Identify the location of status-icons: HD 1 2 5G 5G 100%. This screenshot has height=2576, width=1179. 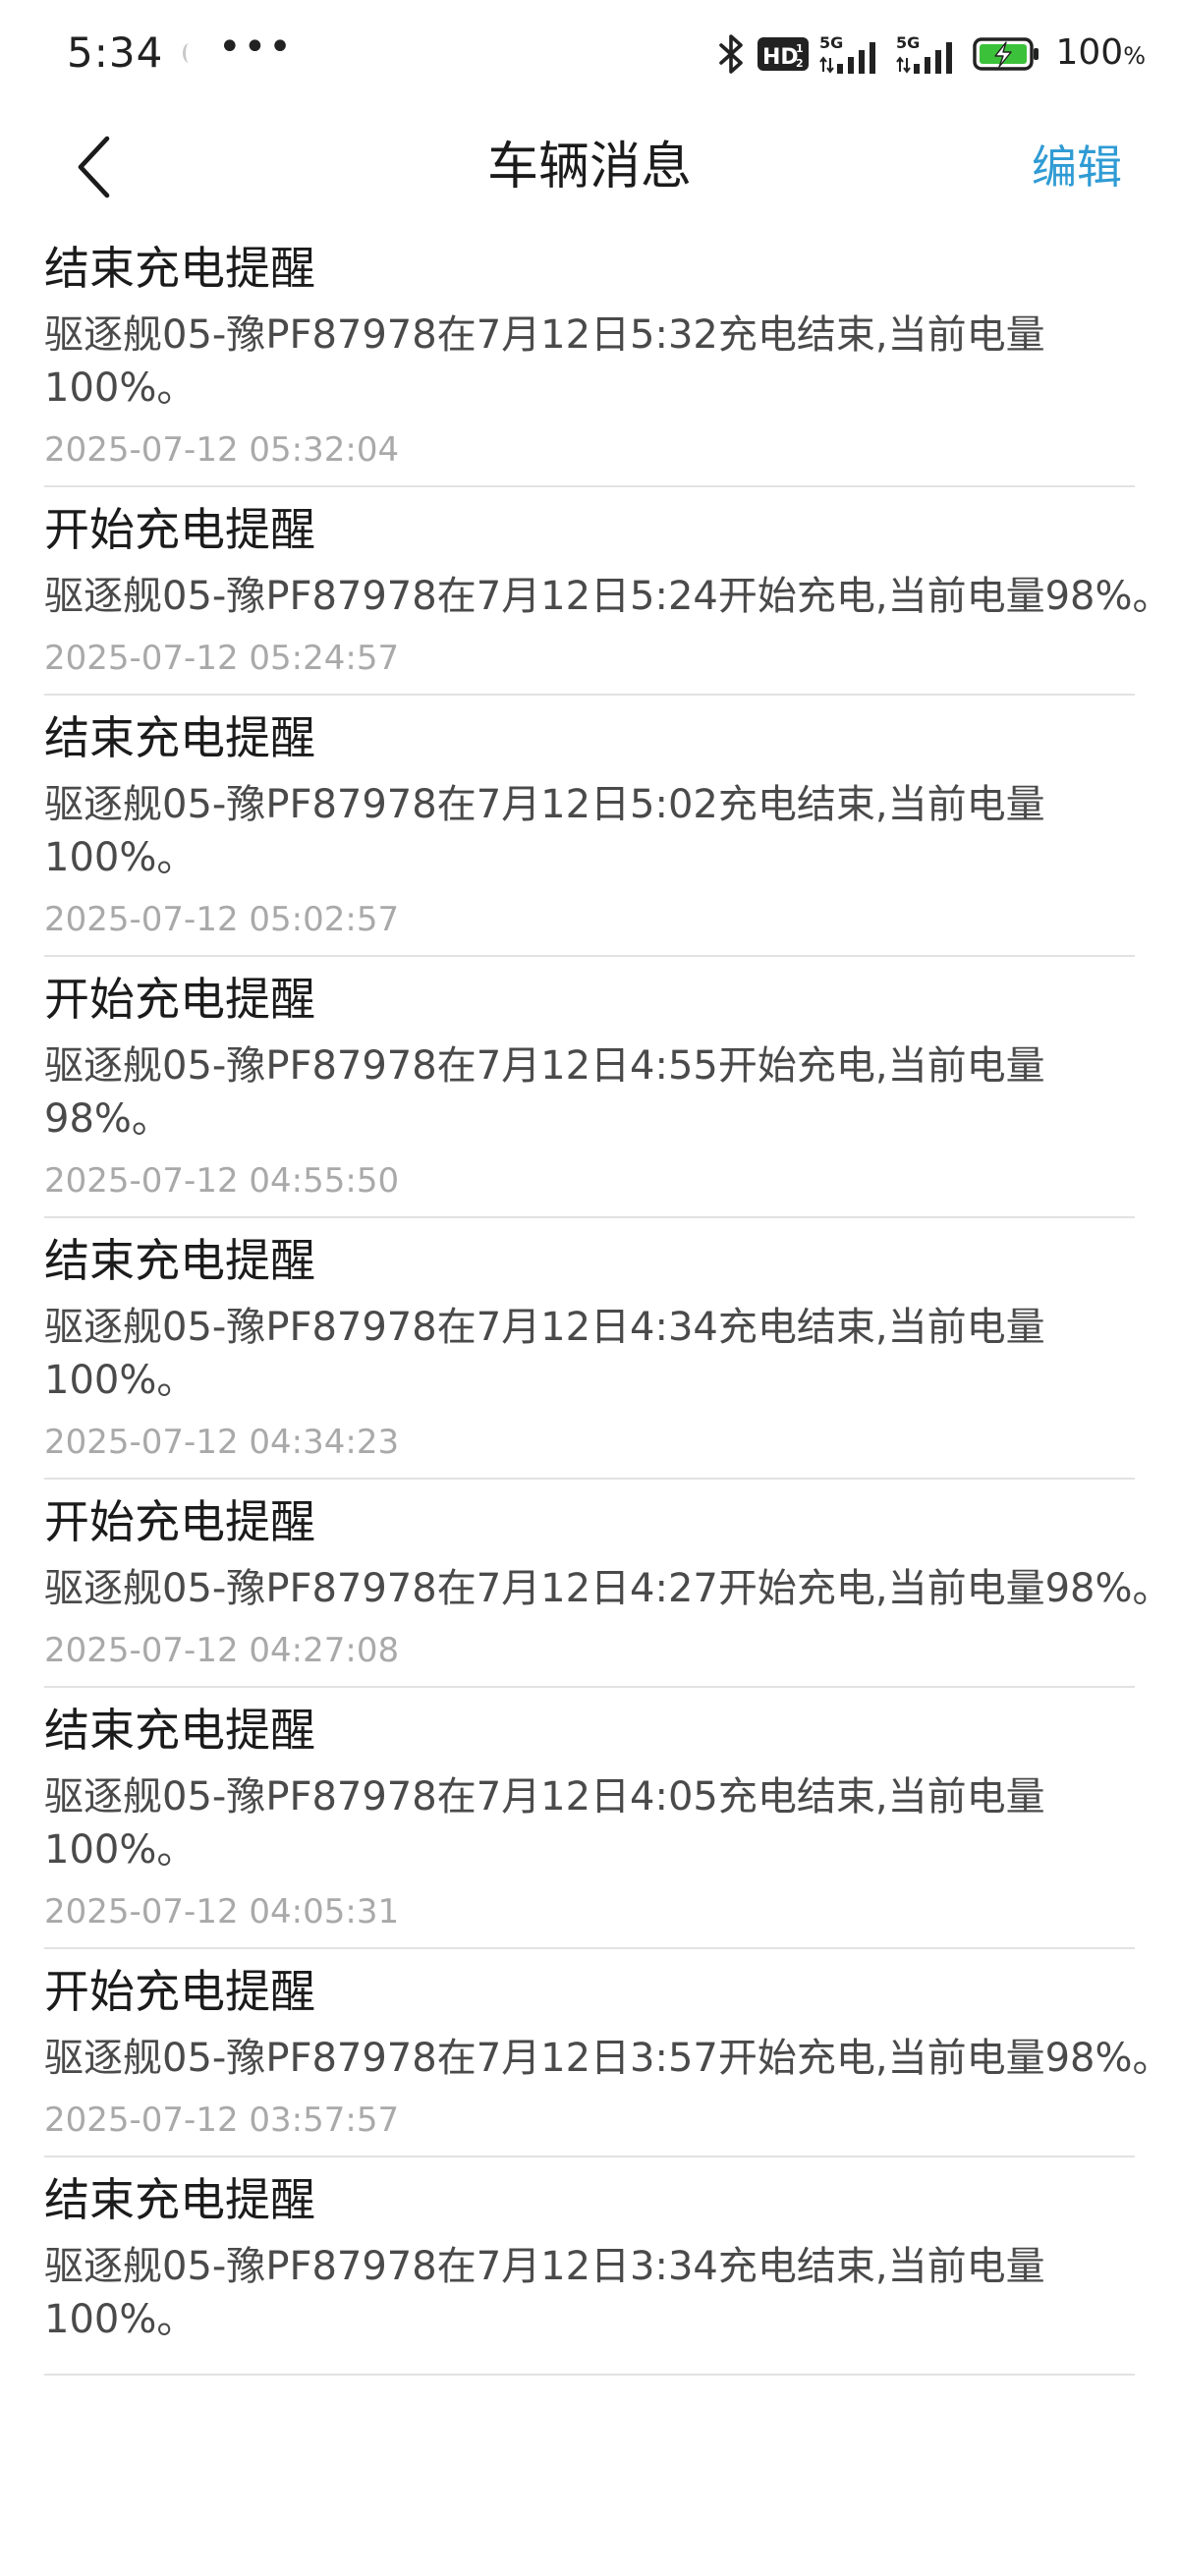
(931, 54).